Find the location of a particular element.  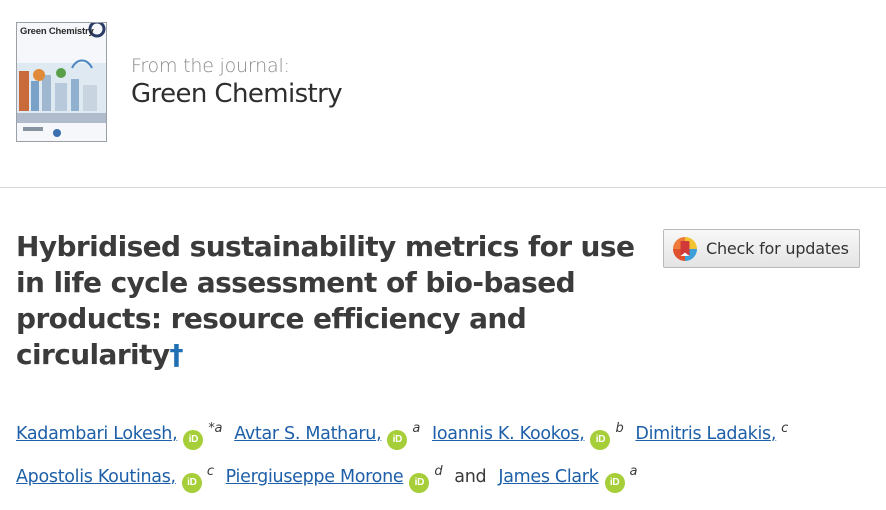

author-item: Dimitris Ladakis, c is located at coordinates (711, 432).